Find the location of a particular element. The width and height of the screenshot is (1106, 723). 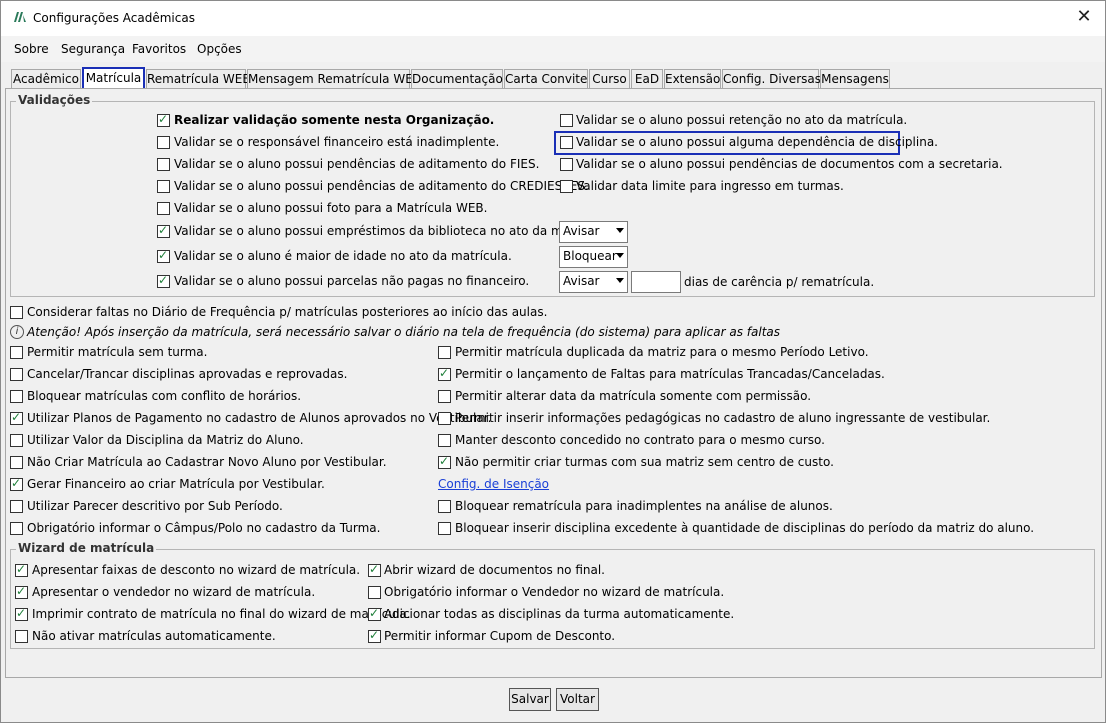

back-button: Voltar is located at coordinates (577, 699).